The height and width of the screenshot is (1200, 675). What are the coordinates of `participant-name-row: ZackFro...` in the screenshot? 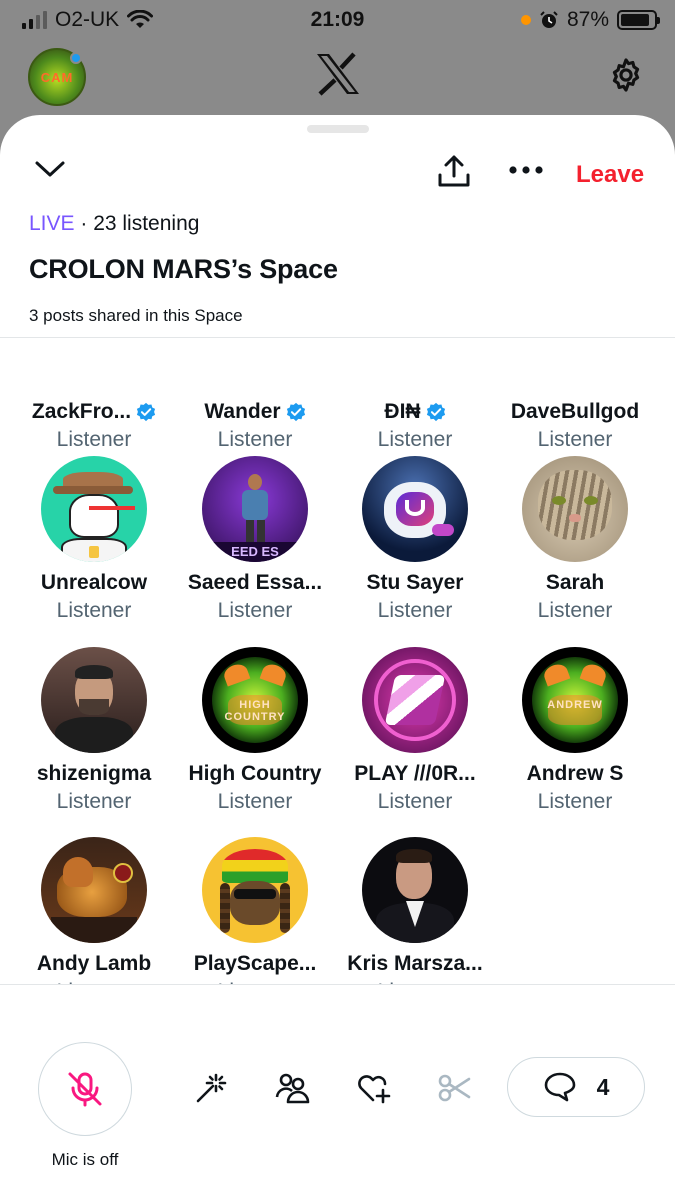 It's located at (94, 412).